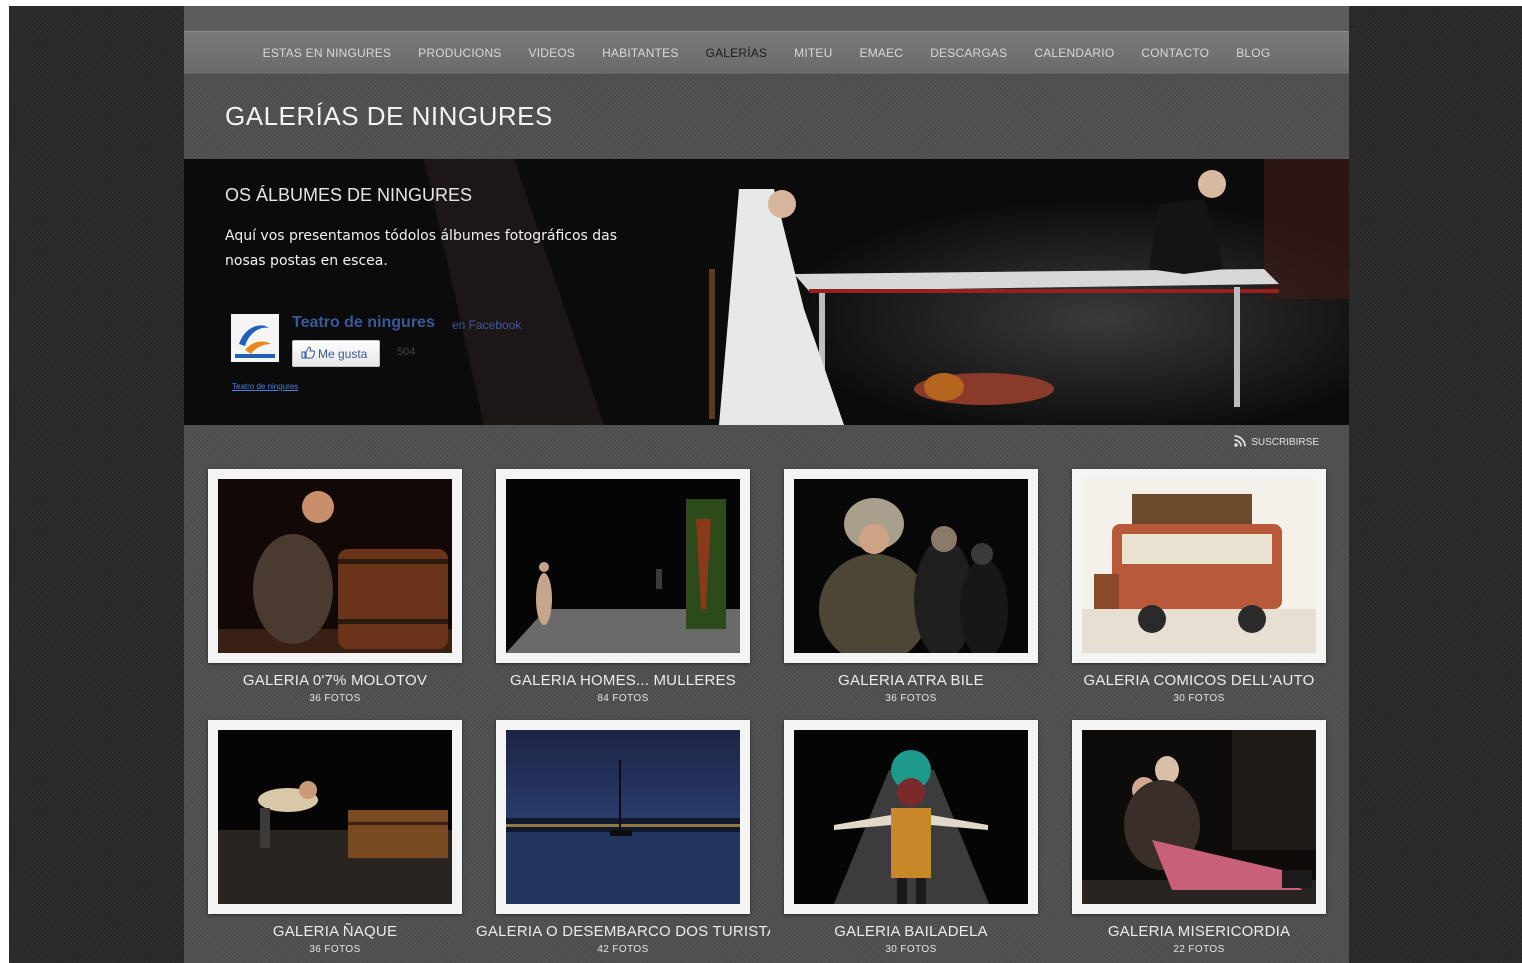 This screenshot has width=1522, height=963. Describe the element at coordinates (265, 386) in the screenshot. I see `facebook-page-link: Teatro de ningures` at that location.